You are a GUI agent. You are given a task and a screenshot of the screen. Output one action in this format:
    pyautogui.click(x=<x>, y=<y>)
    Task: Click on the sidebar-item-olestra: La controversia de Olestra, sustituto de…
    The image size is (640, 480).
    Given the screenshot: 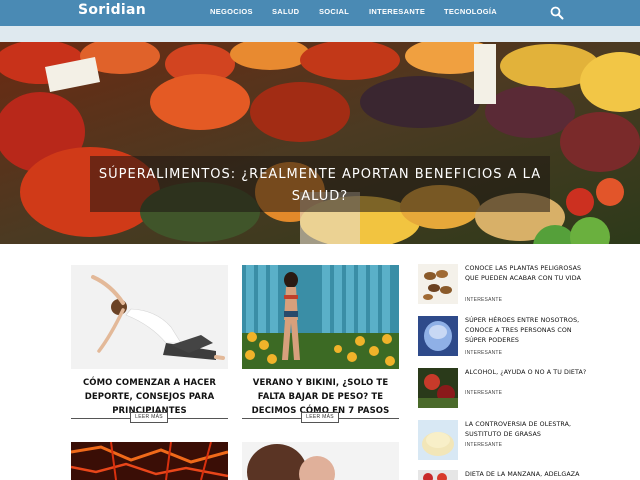 What is the action you would take?
    pyautogui.click(x=503, y=442)
    